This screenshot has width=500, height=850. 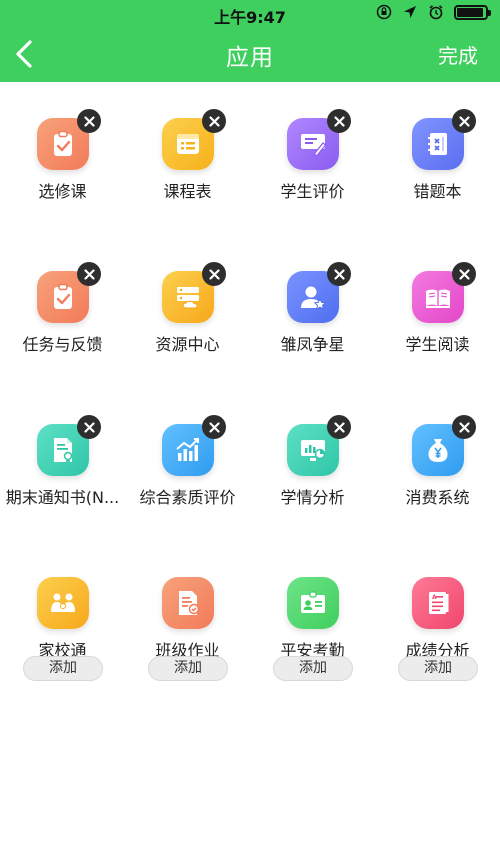 What do you see at coordinates (62, 157) in the screenshot?
I see `app-tile-elective: 选修课` at bounding box center [62, 157].